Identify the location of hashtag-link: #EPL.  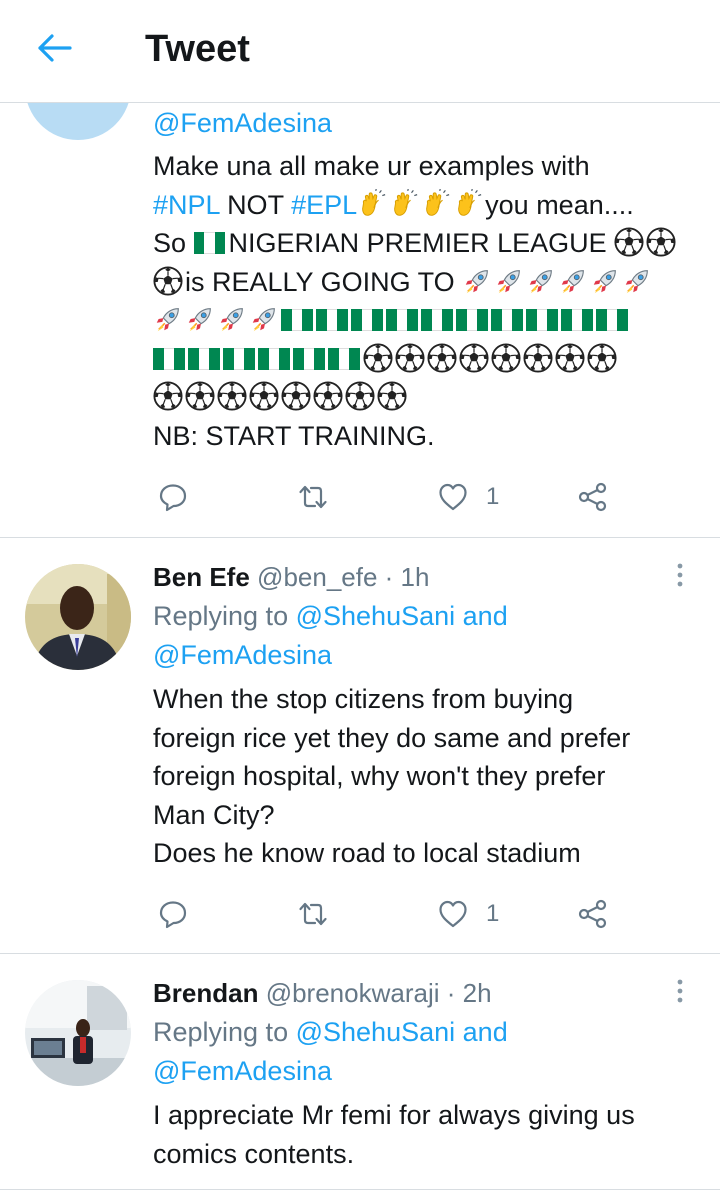
(324, 205).